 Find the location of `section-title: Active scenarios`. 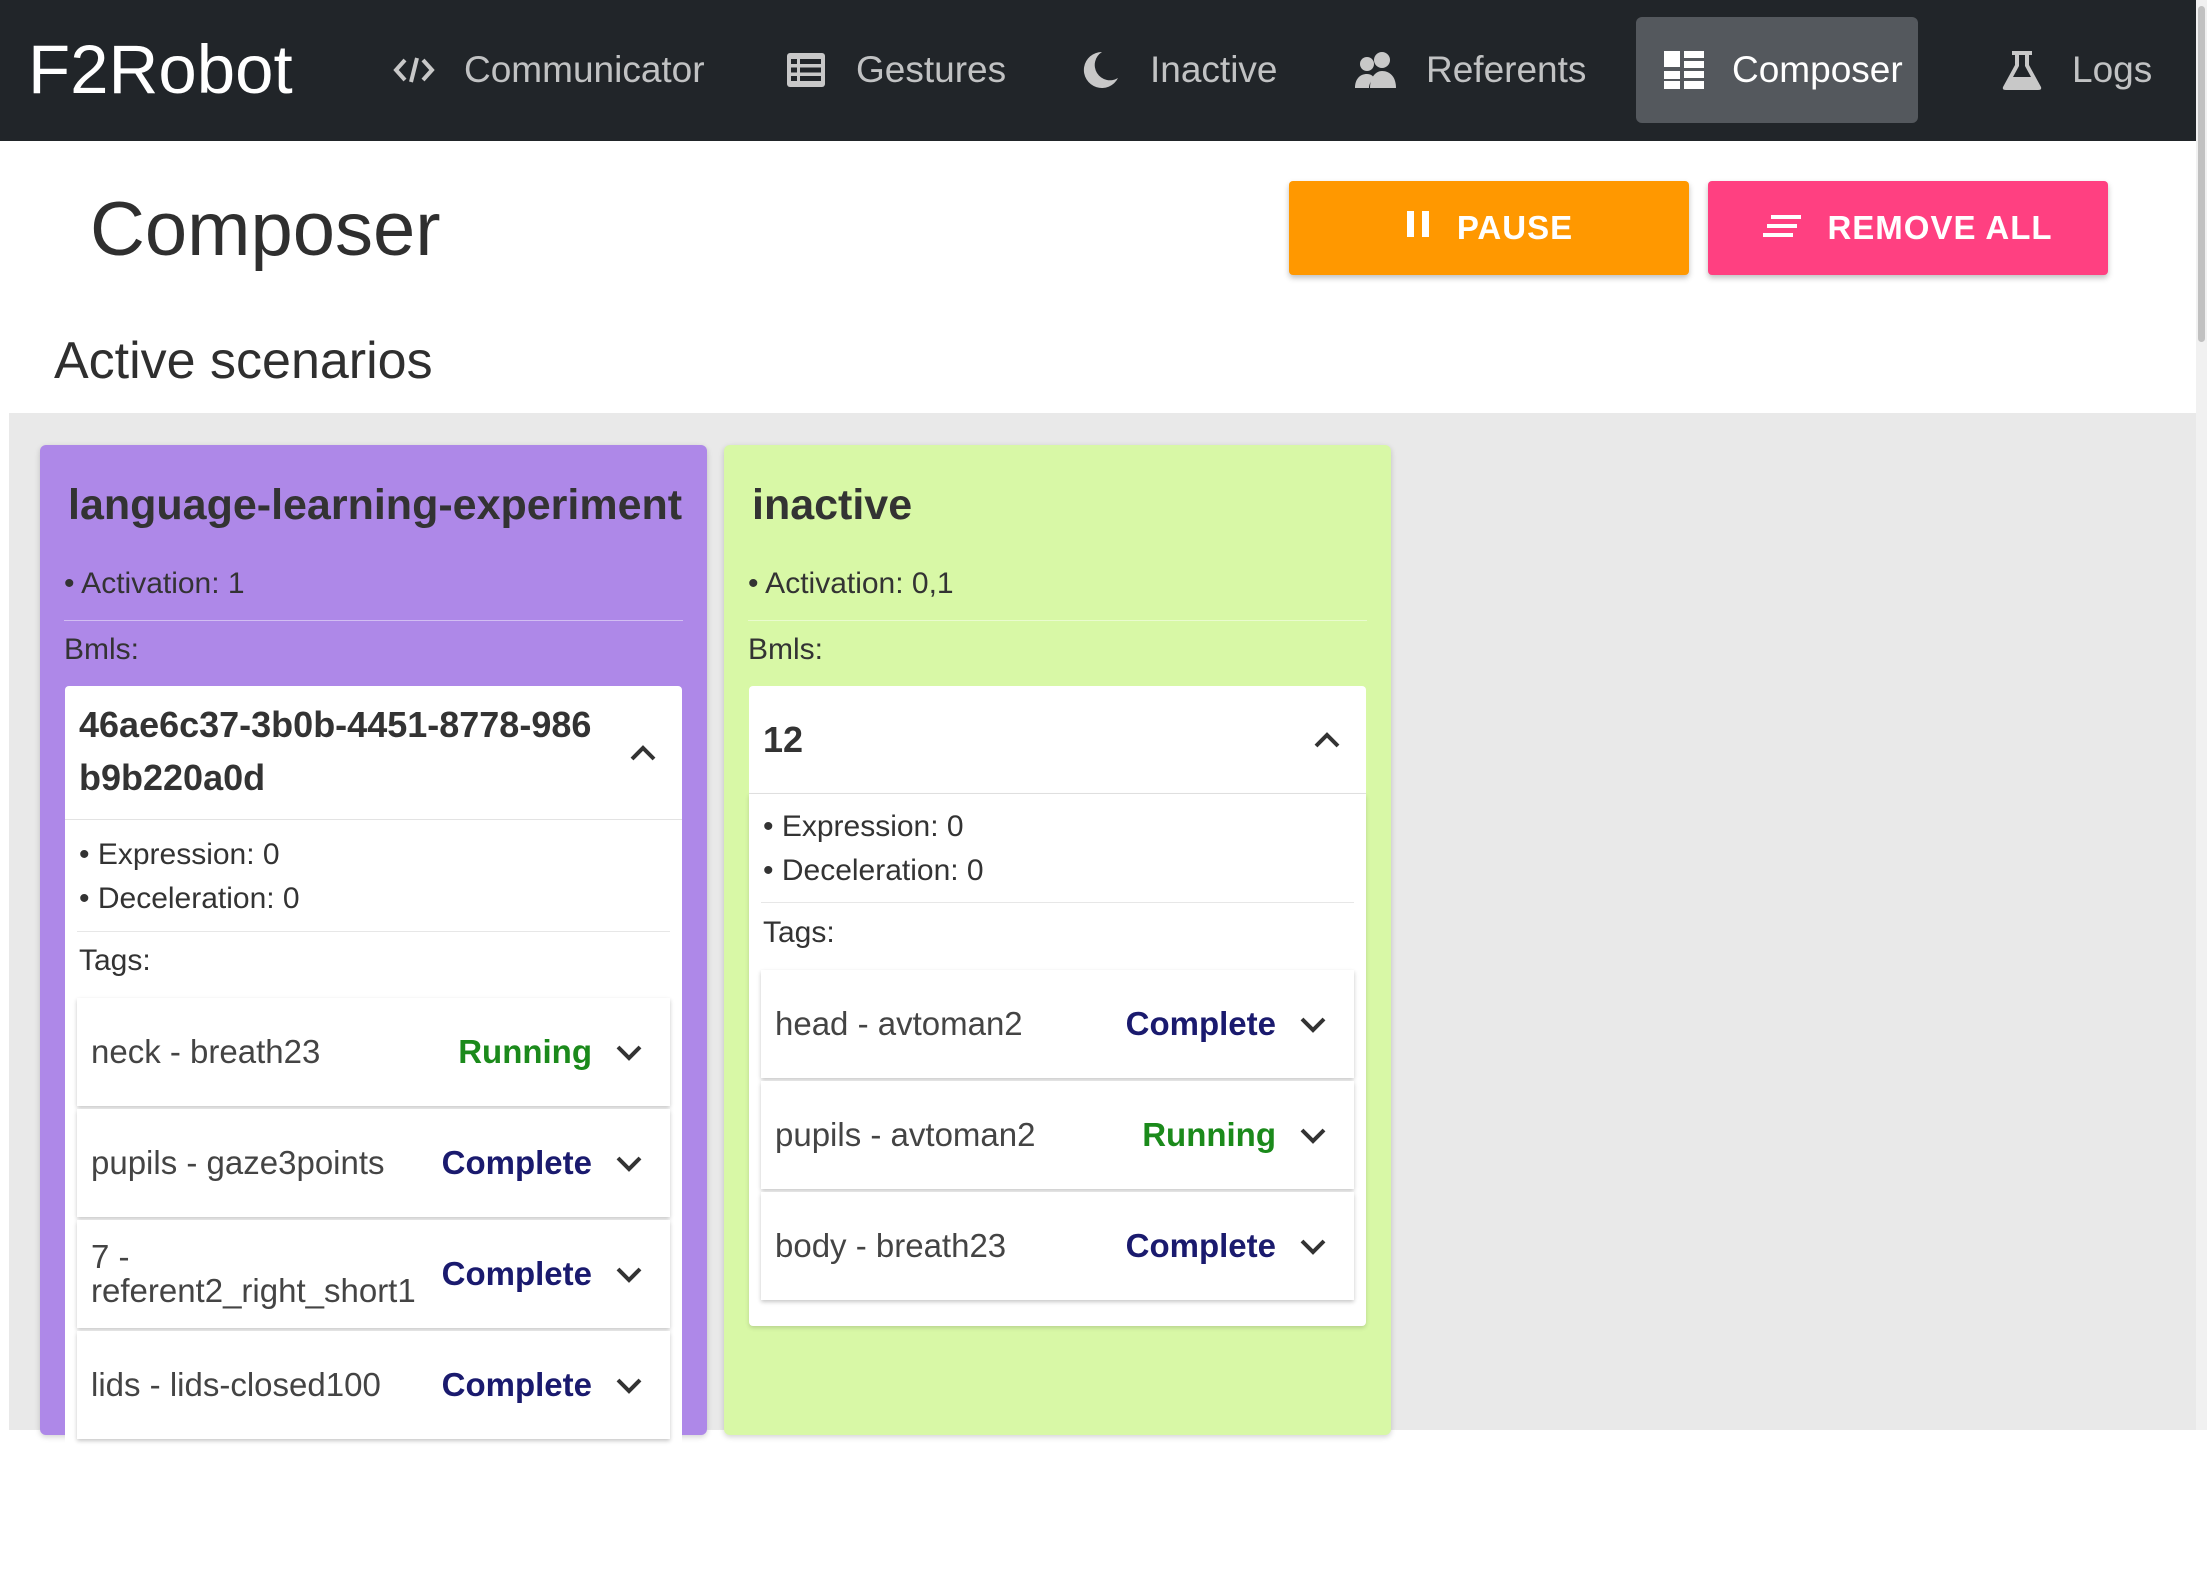

section-title: Active scenarios is located at coordinates (243, 361).